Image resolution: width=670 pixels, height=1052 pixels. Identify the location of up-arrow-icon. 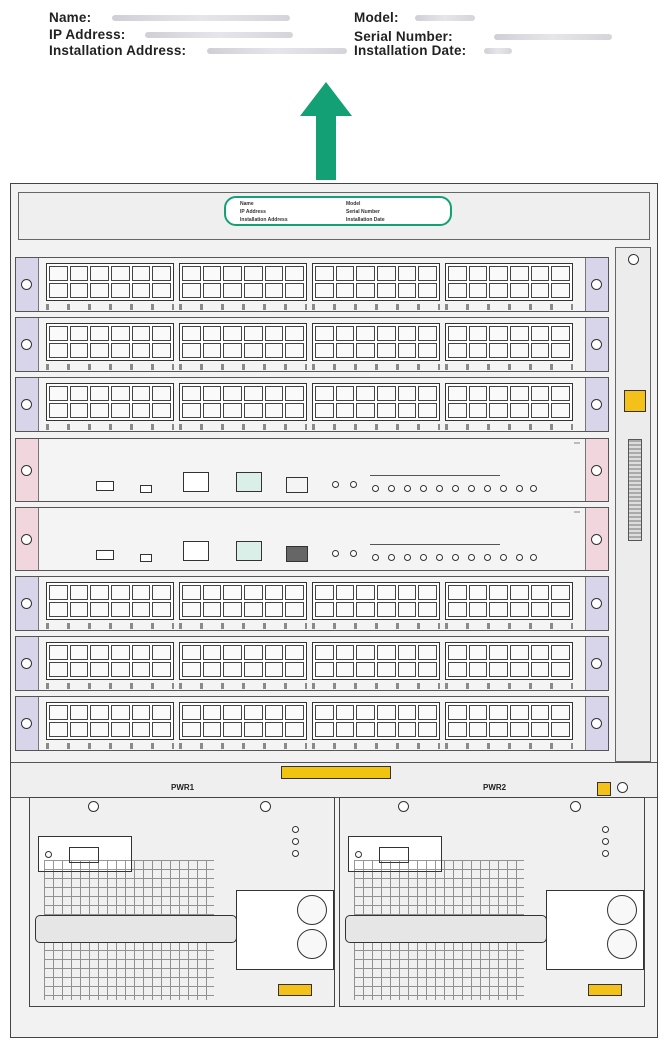
(326, 131).